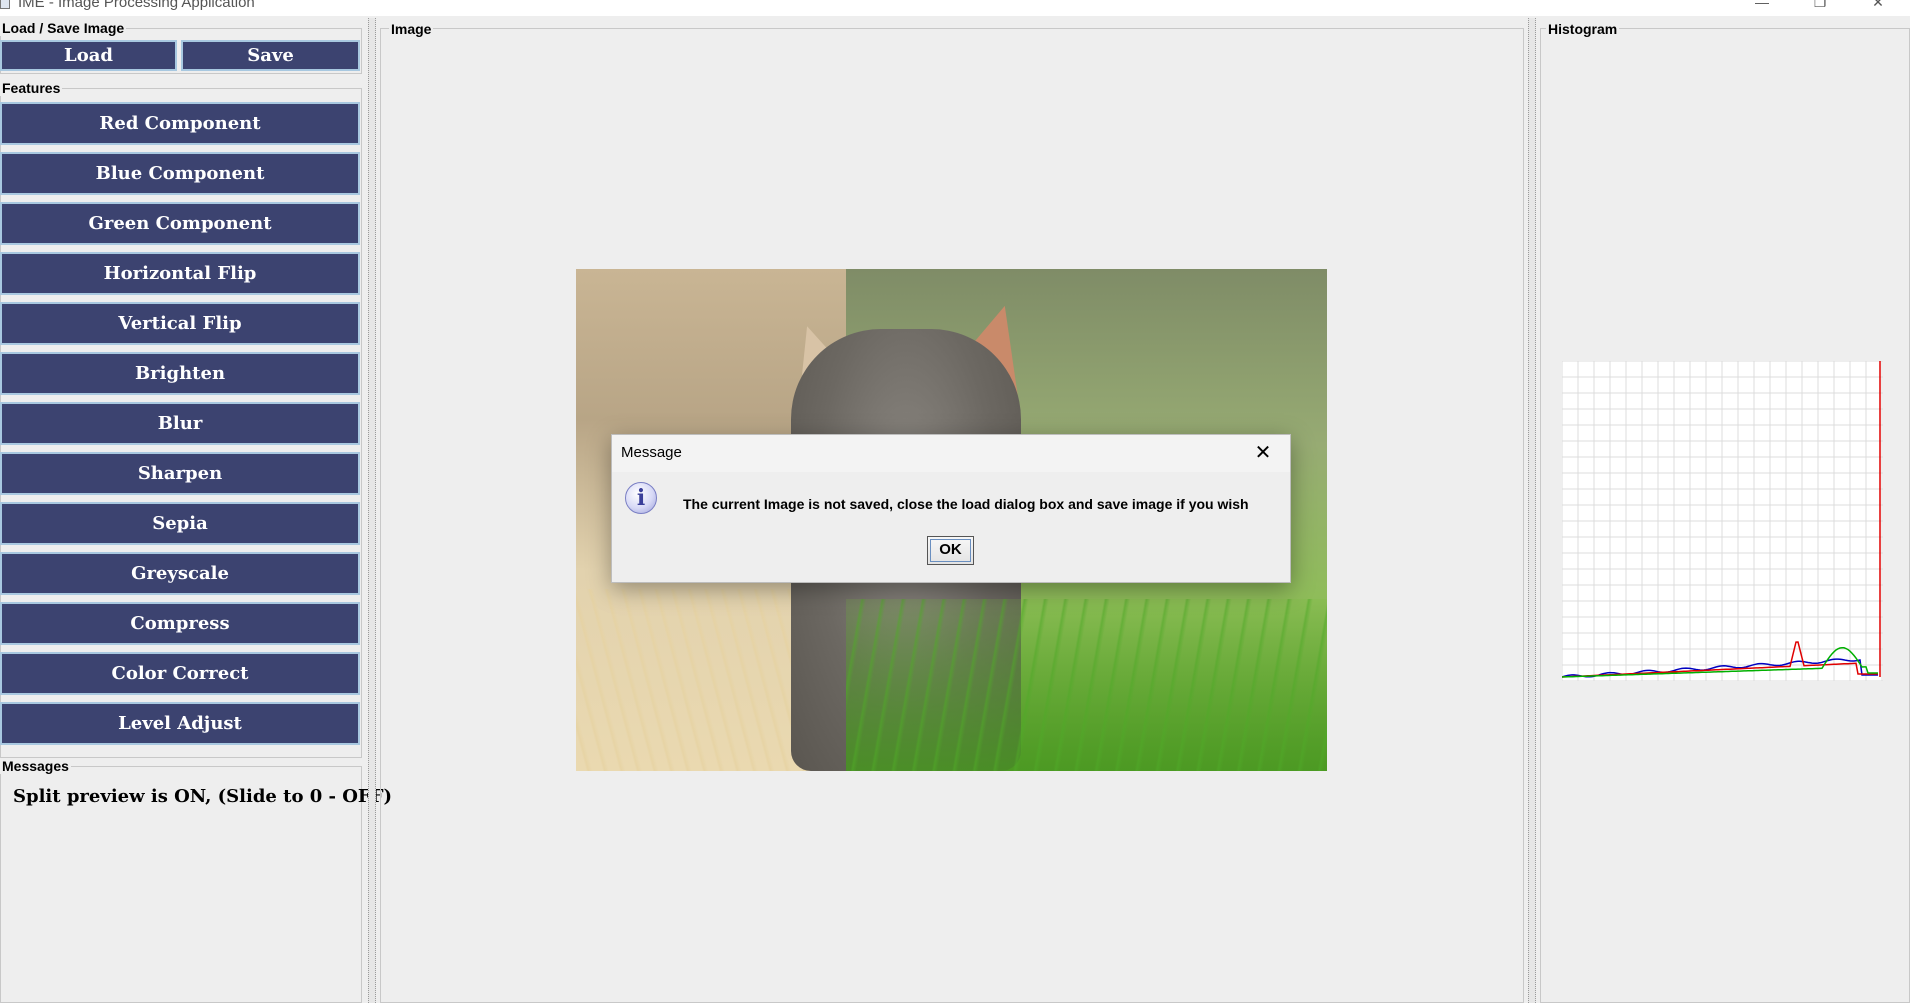  Describe the element at coordinates (180, 323) in the screenshot. I see `vertical-flip-button: Vertical Flip` at that location.